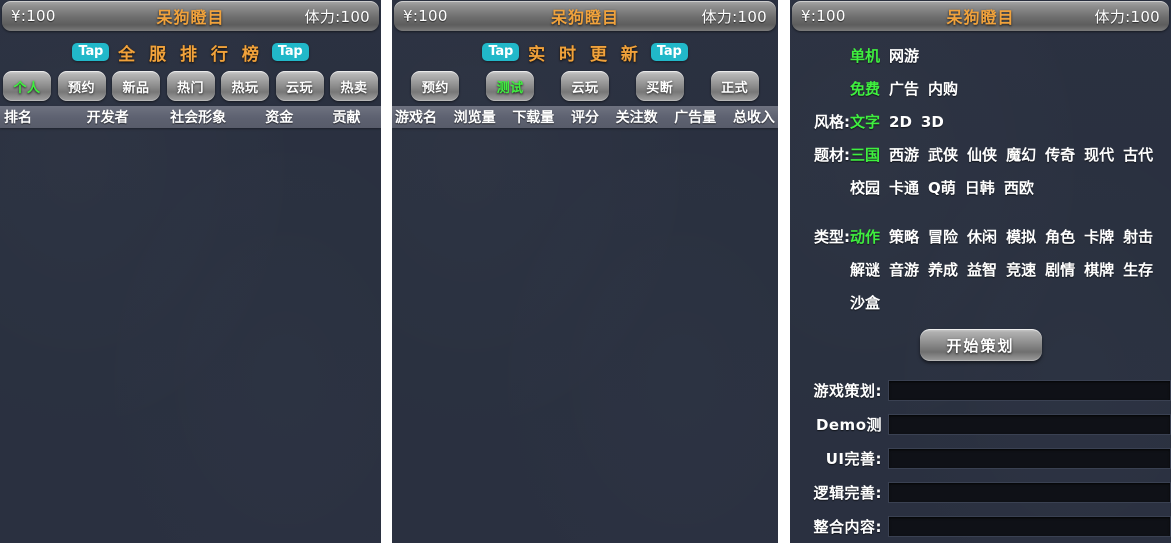 This screenshot has height=543, width=1171. What do you see at coordinates (279, 118) in the screenshot?
I see `column-funds: 资金` at bounding box center [279, 118].